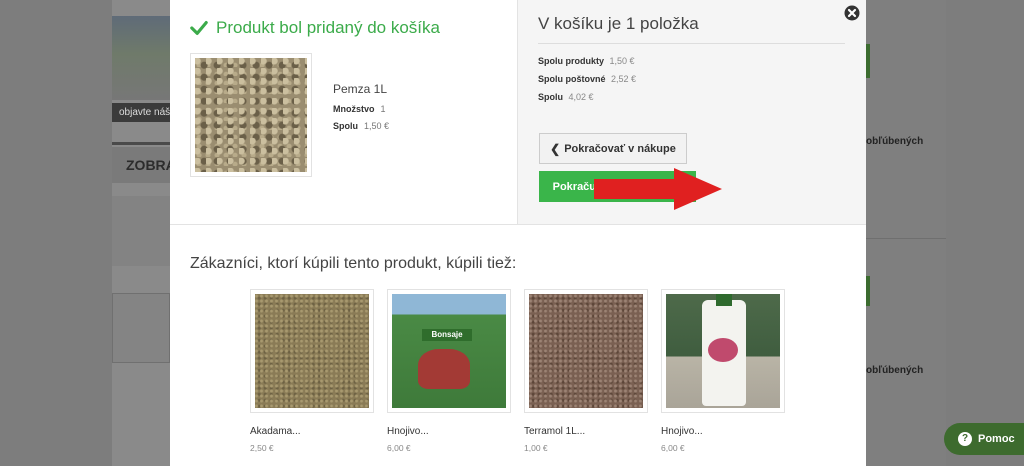 This screenshot has height=466, width=1024. What do you see at coordinates (354, 109) in the screenshot?
I see `quantity-label: Množstvo` at bounding box center [354, 109].